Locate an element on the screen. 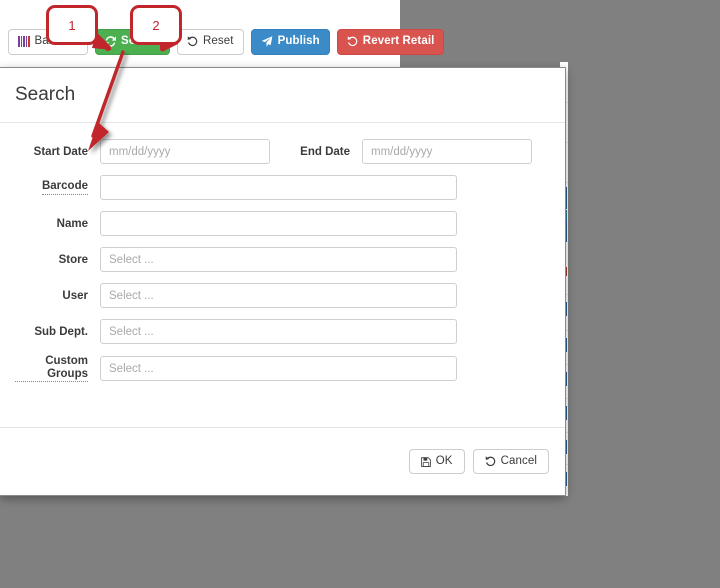  store-label: Store is located at coordinates (73, 259).